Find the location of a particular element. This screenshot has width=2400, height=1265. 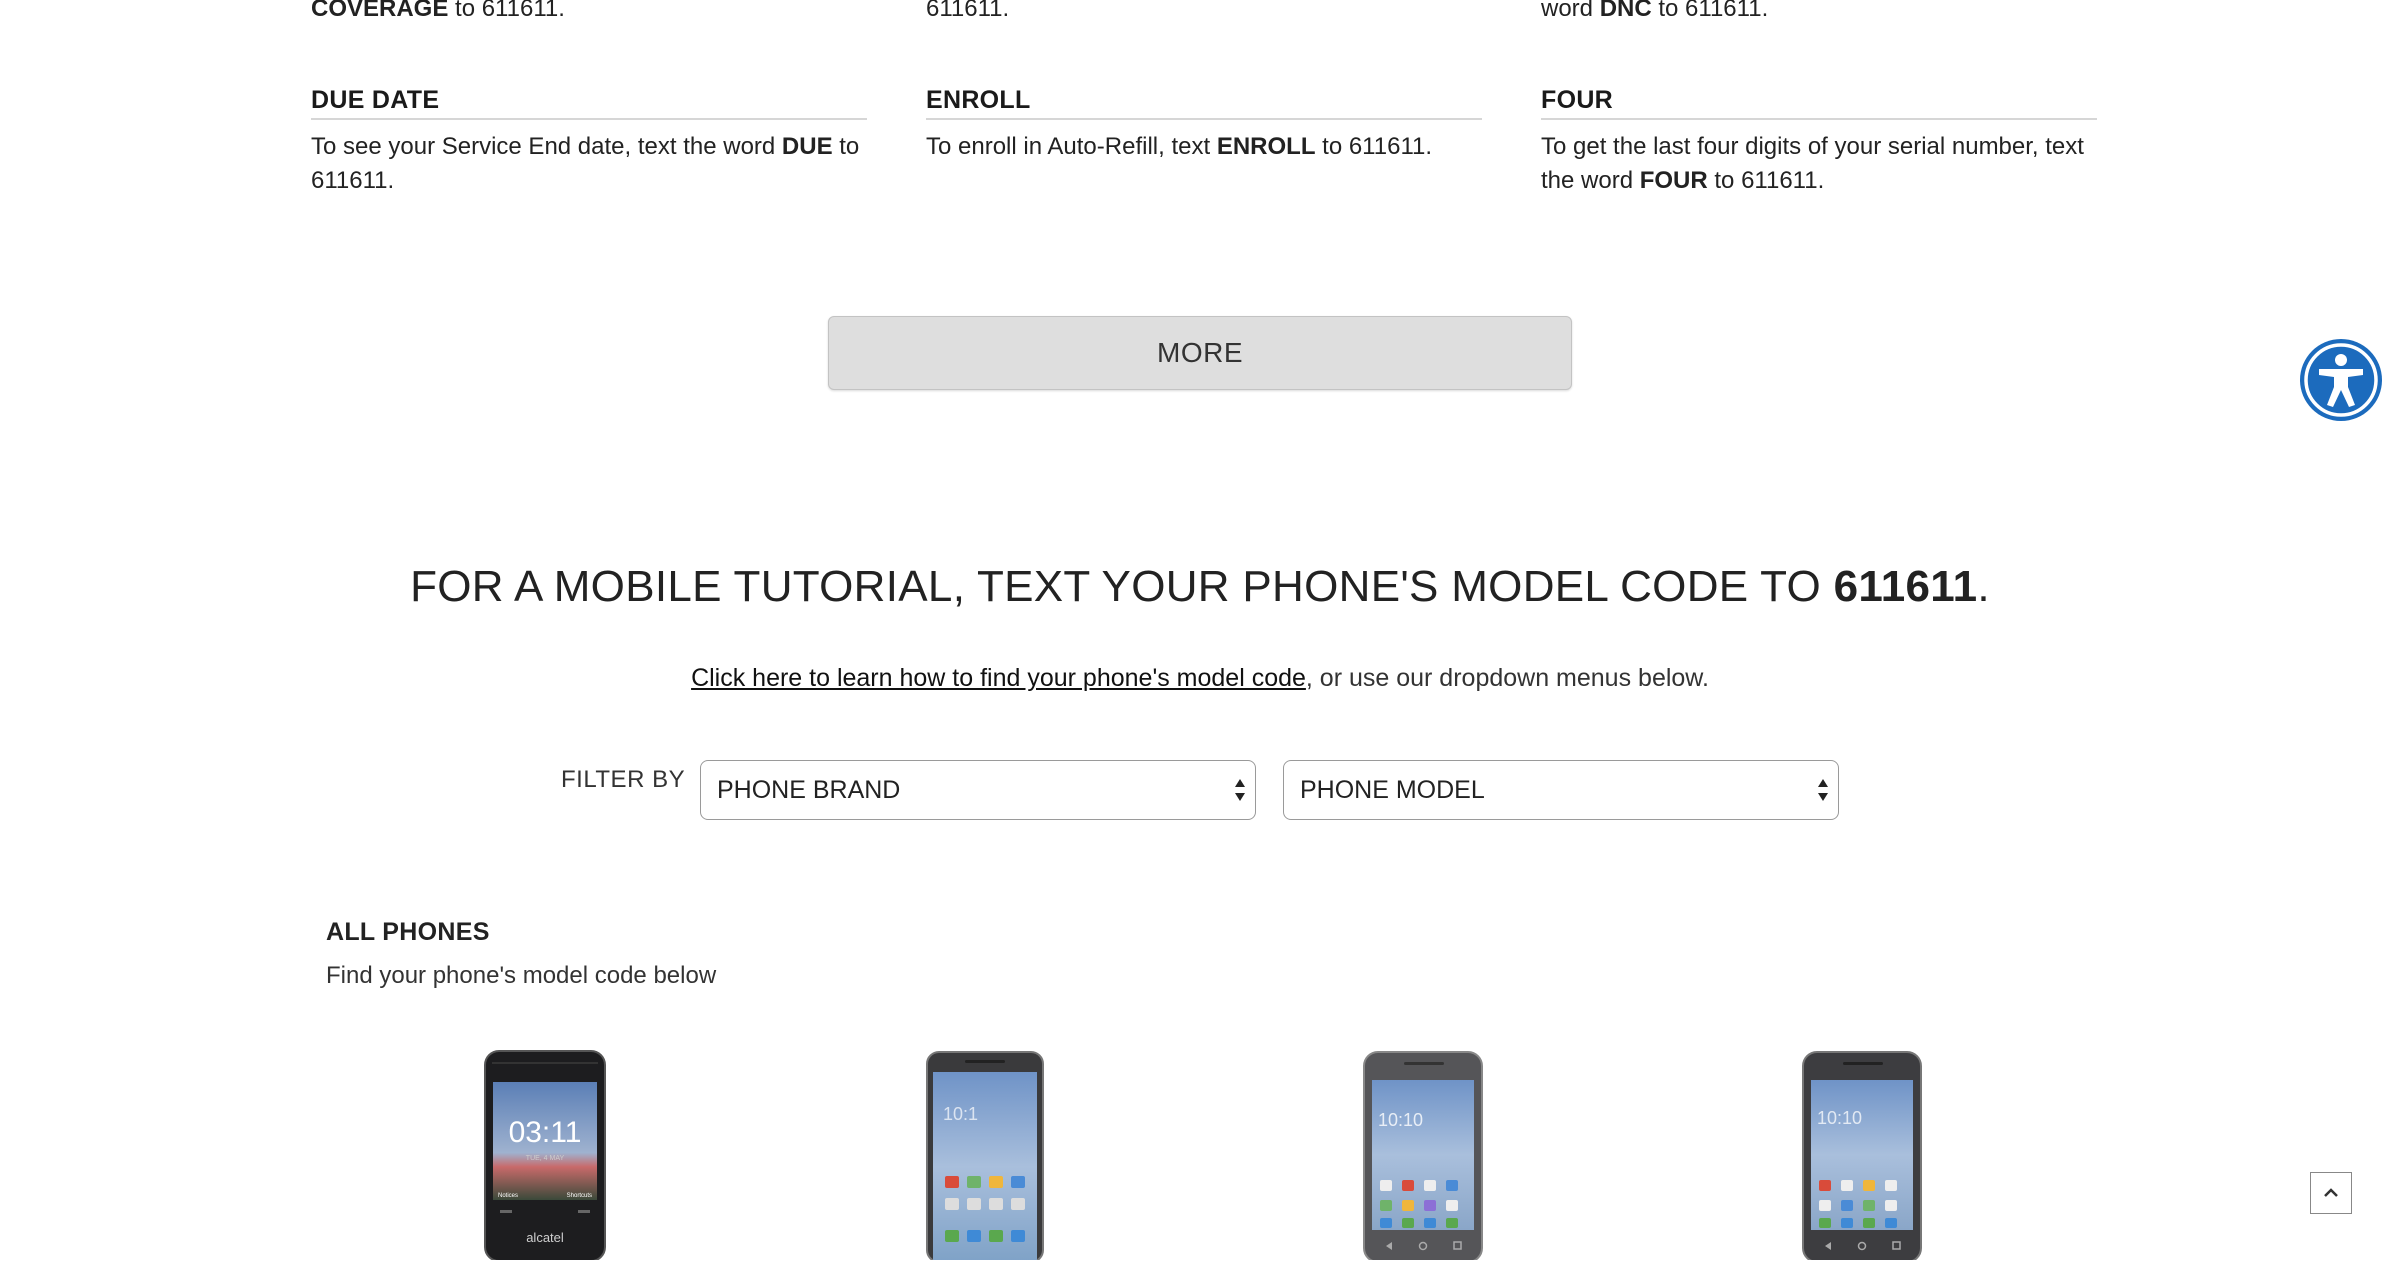

scroll-top-button is located at coordinates (2331, 1193).